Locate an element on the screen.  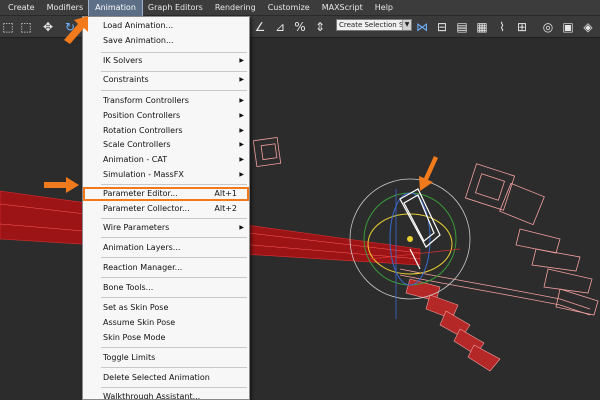
mirror-icon: ⋈ is located at coordinates (422, 27).